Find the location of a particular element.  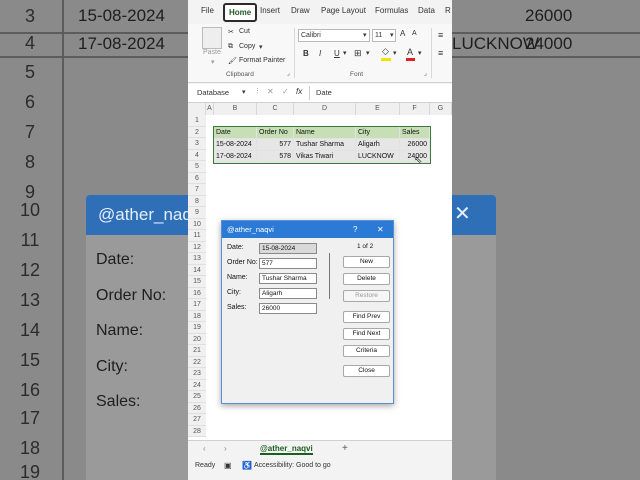

tab-review: R is located at coordinates (448, 10).